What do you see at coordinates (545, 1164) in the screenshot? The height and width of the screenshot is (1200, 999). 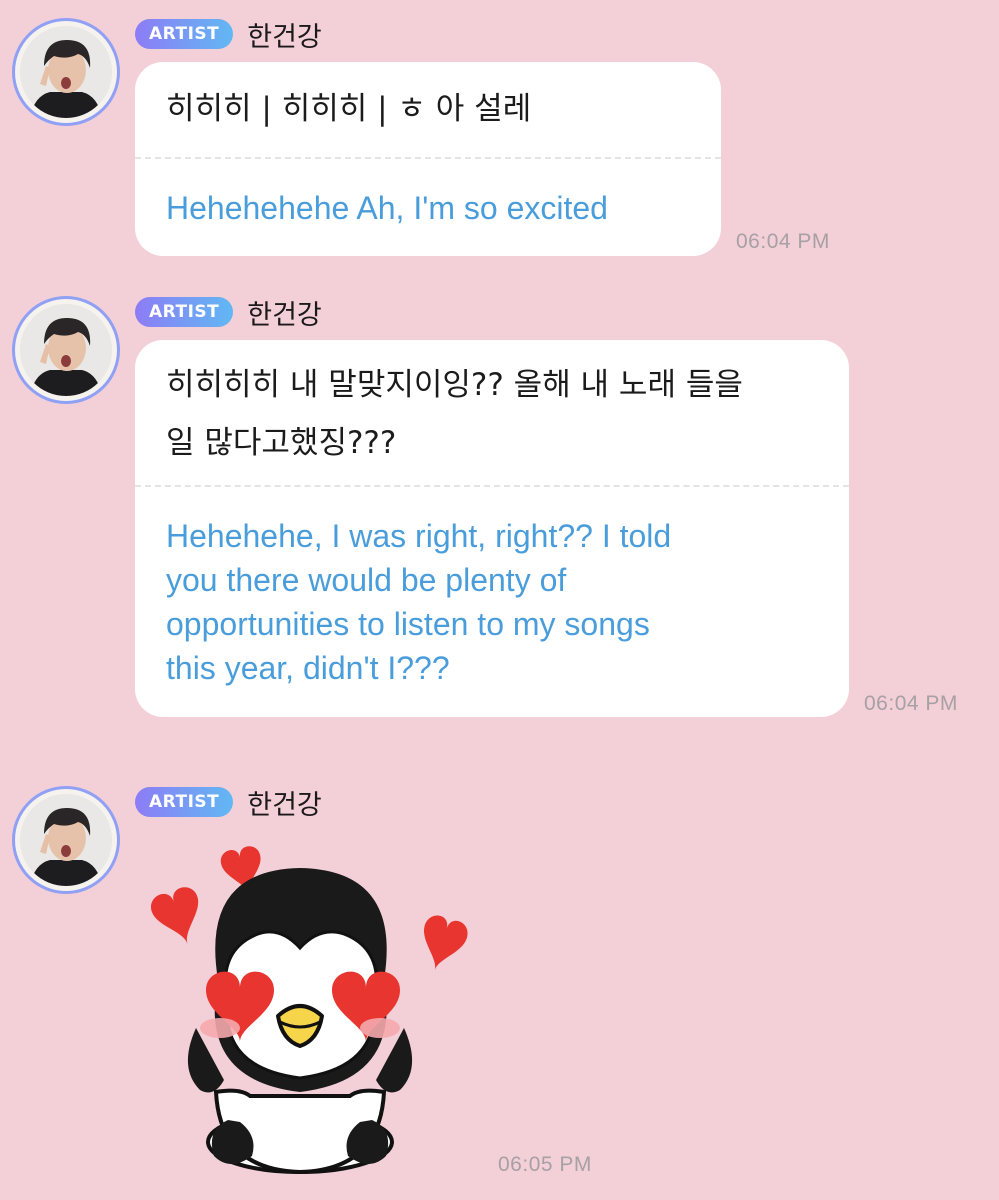 I see `message-timestamp: 06:05 PM` at bounding box center [545, 1164].